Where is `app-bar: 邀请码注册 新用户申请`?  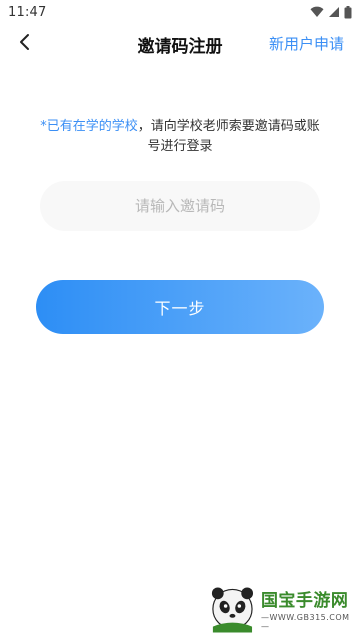
app-bar: 邀请码注册 新用户申请 is located at coordinates (180, 44).